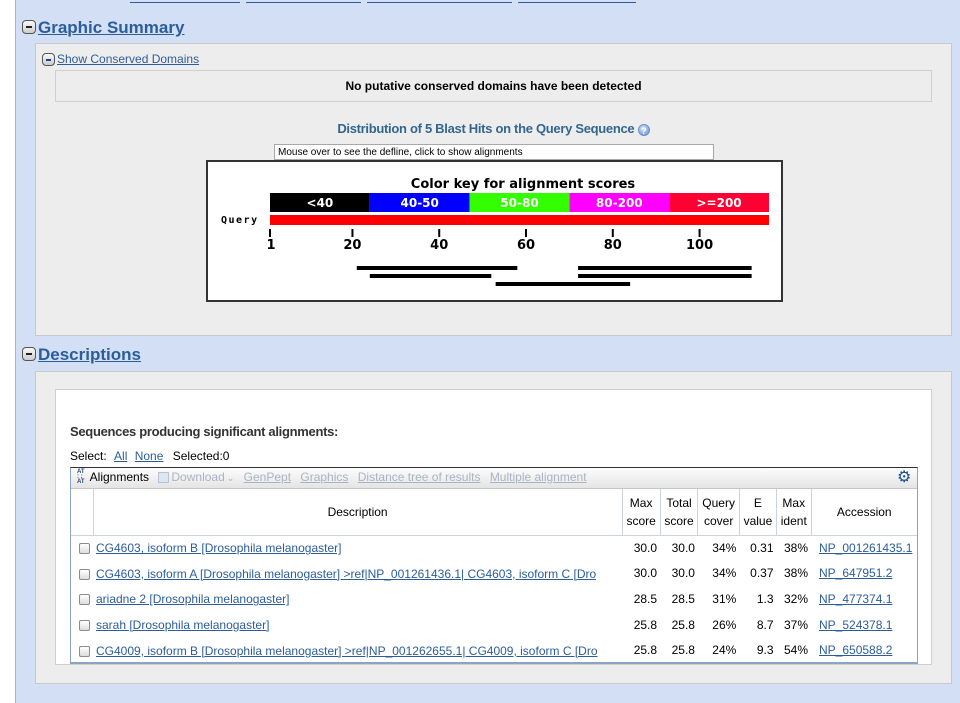  What do you see at coordinates (765, 650) in the screenshot?
I see `e-value: 9.3` at bounding box center [765, 650].